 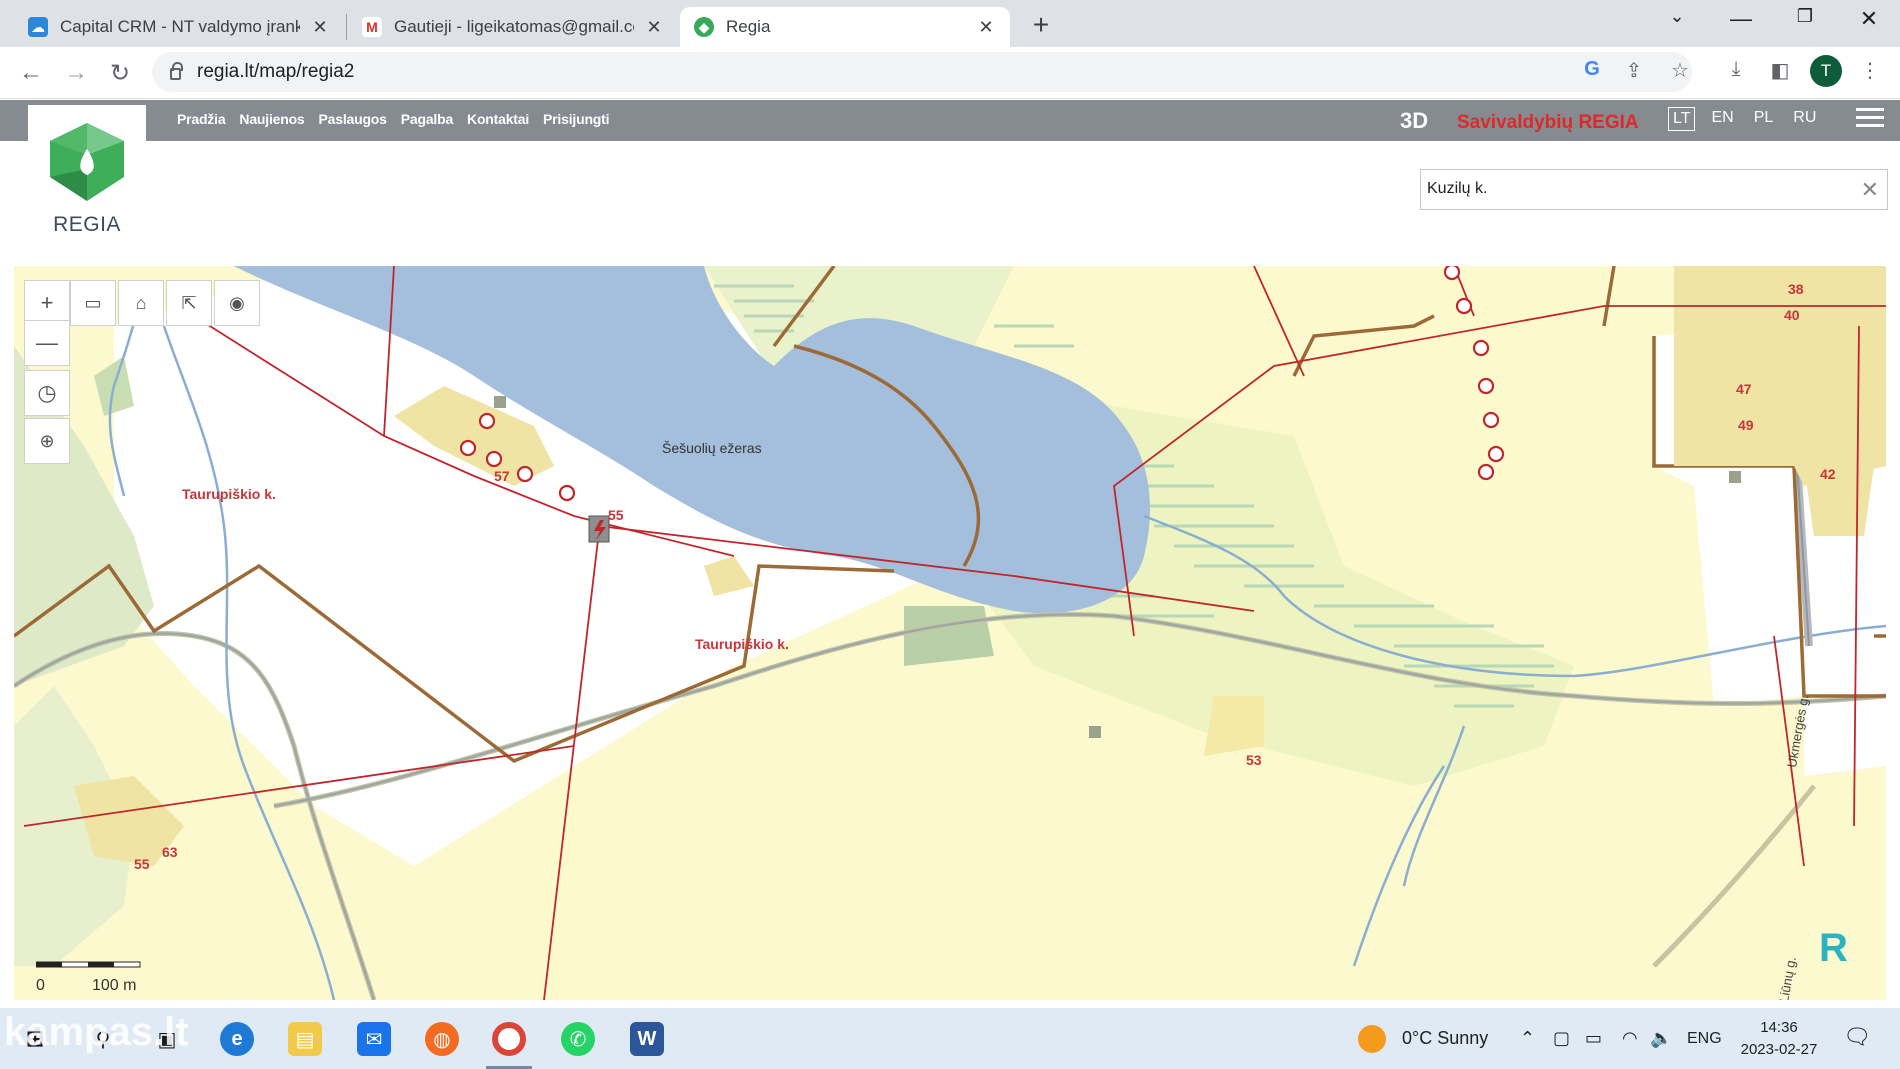 I want to click on capital-crm-icon: ☁, so click(x=38, y=27).